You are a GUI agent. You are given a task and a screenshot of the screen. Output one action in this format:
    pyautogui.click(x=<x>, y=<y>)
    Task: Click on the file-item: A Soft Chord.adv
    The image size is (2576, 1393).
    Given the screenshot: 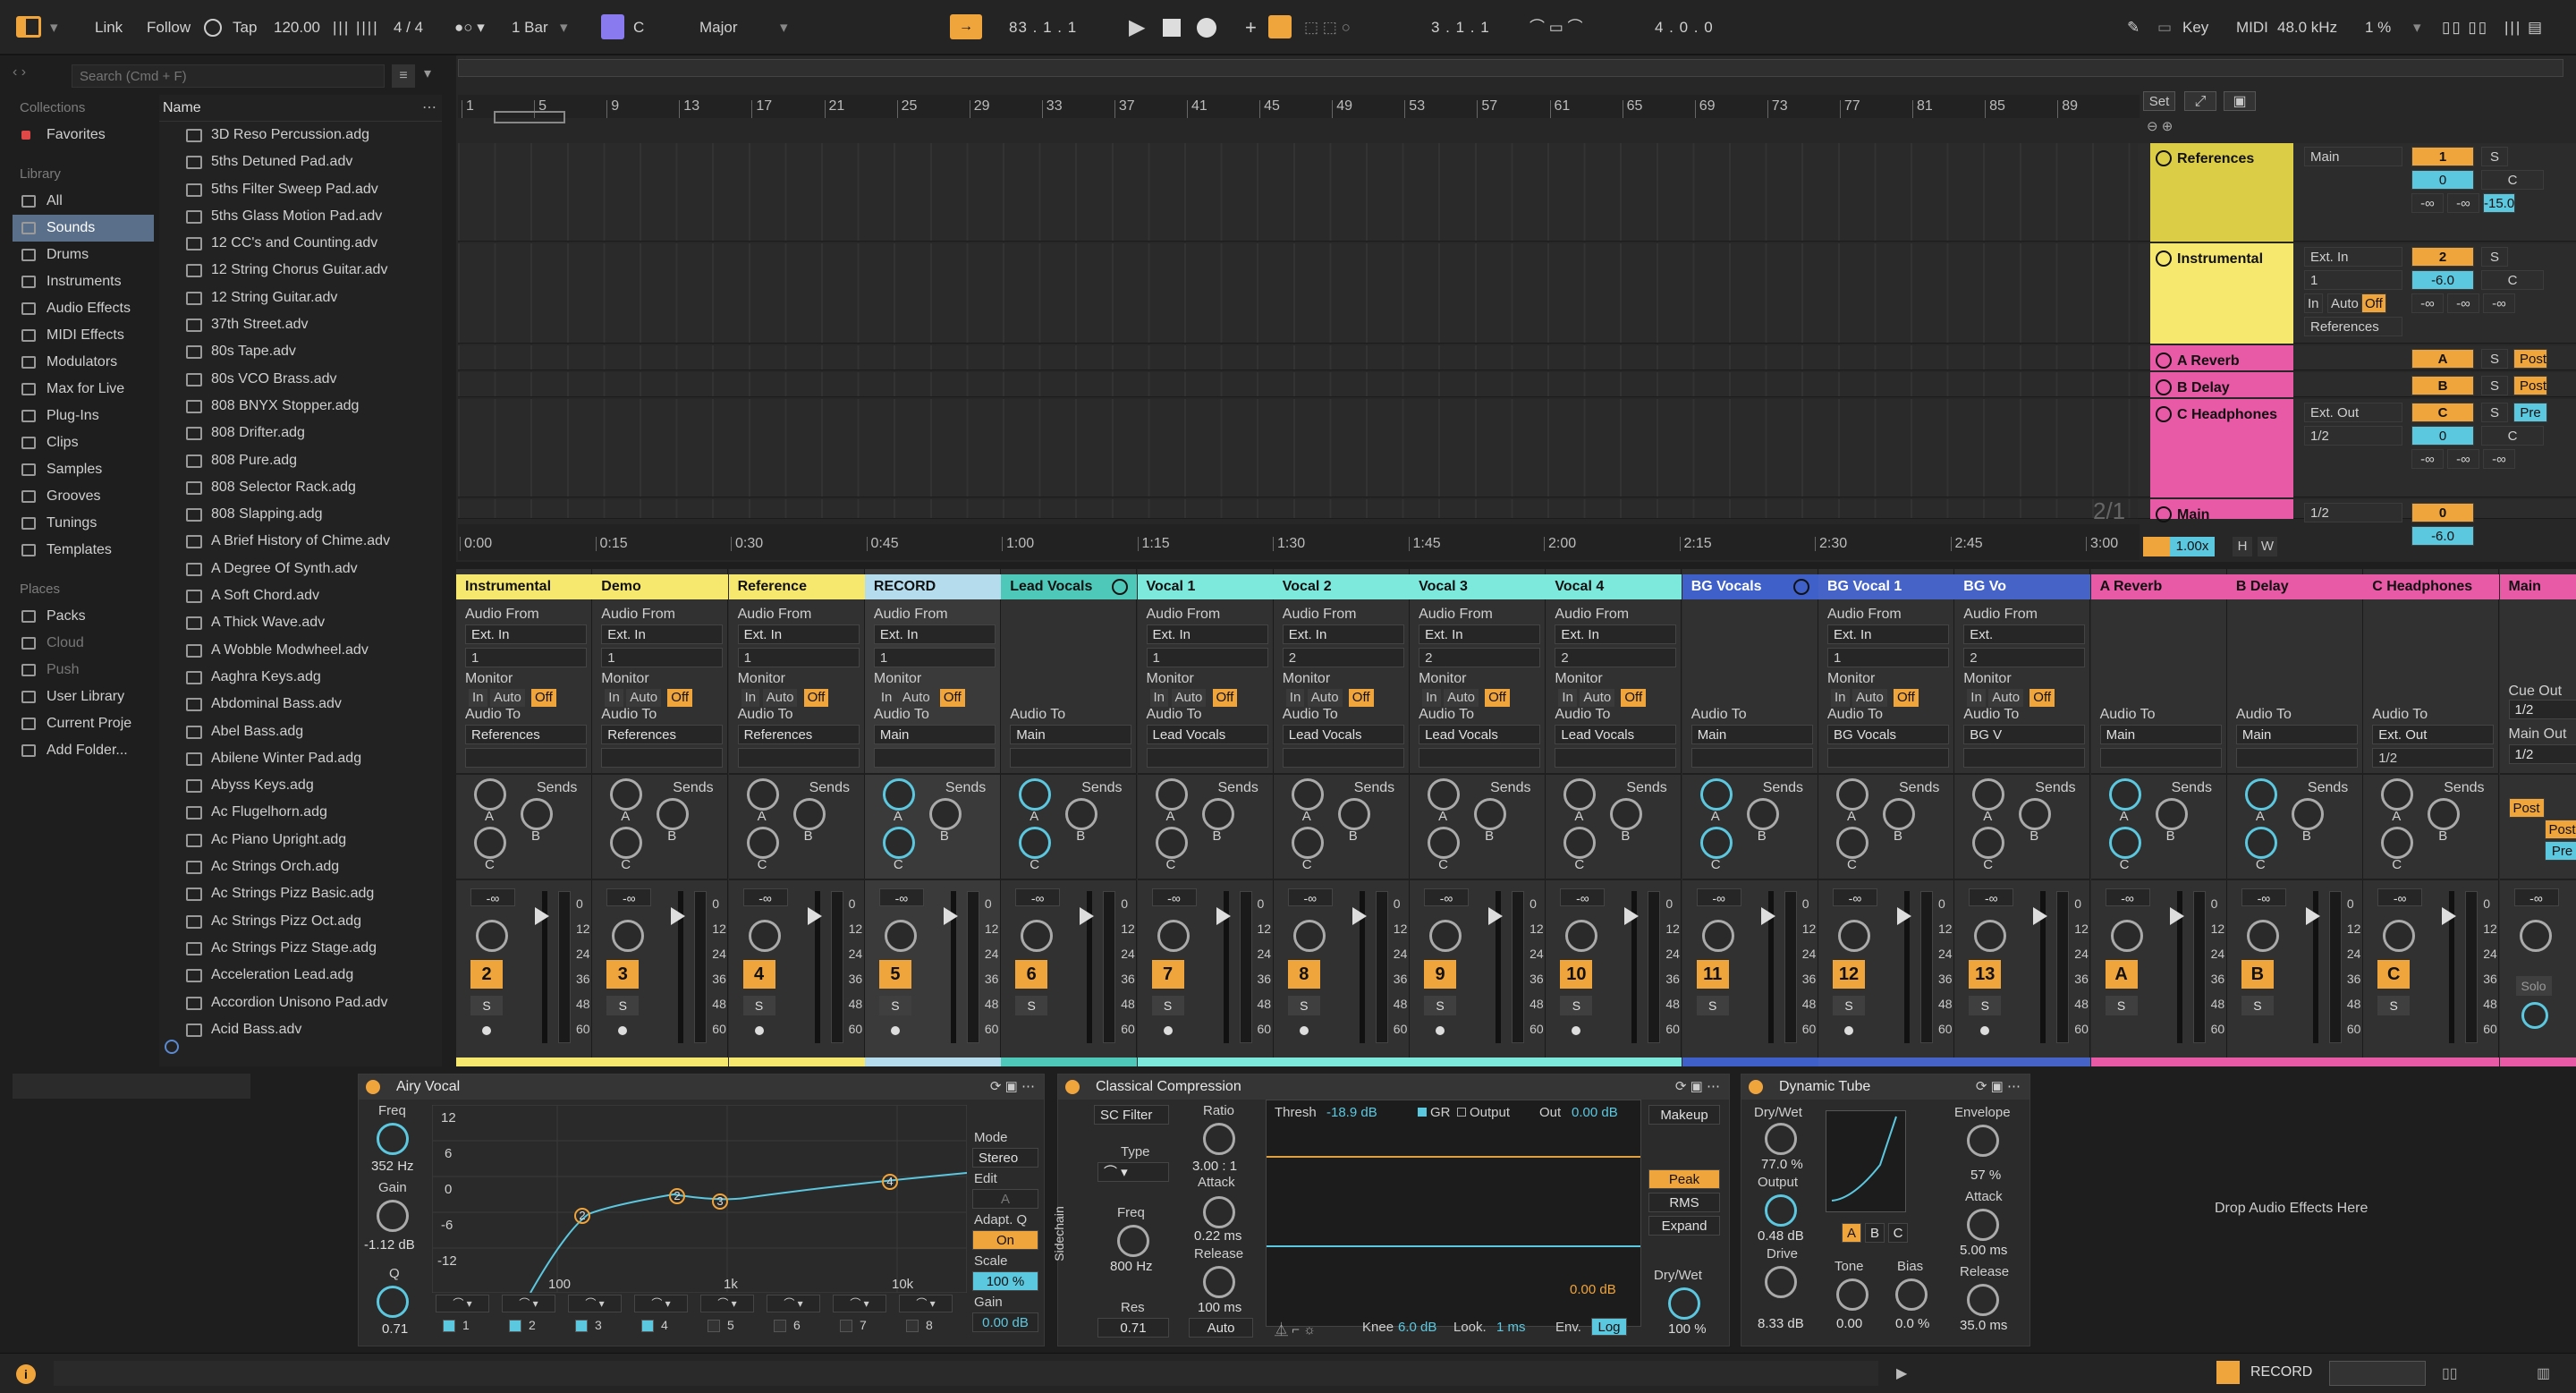 What is the action you would take?
    pyautogui.click(x=300, y=595)
    